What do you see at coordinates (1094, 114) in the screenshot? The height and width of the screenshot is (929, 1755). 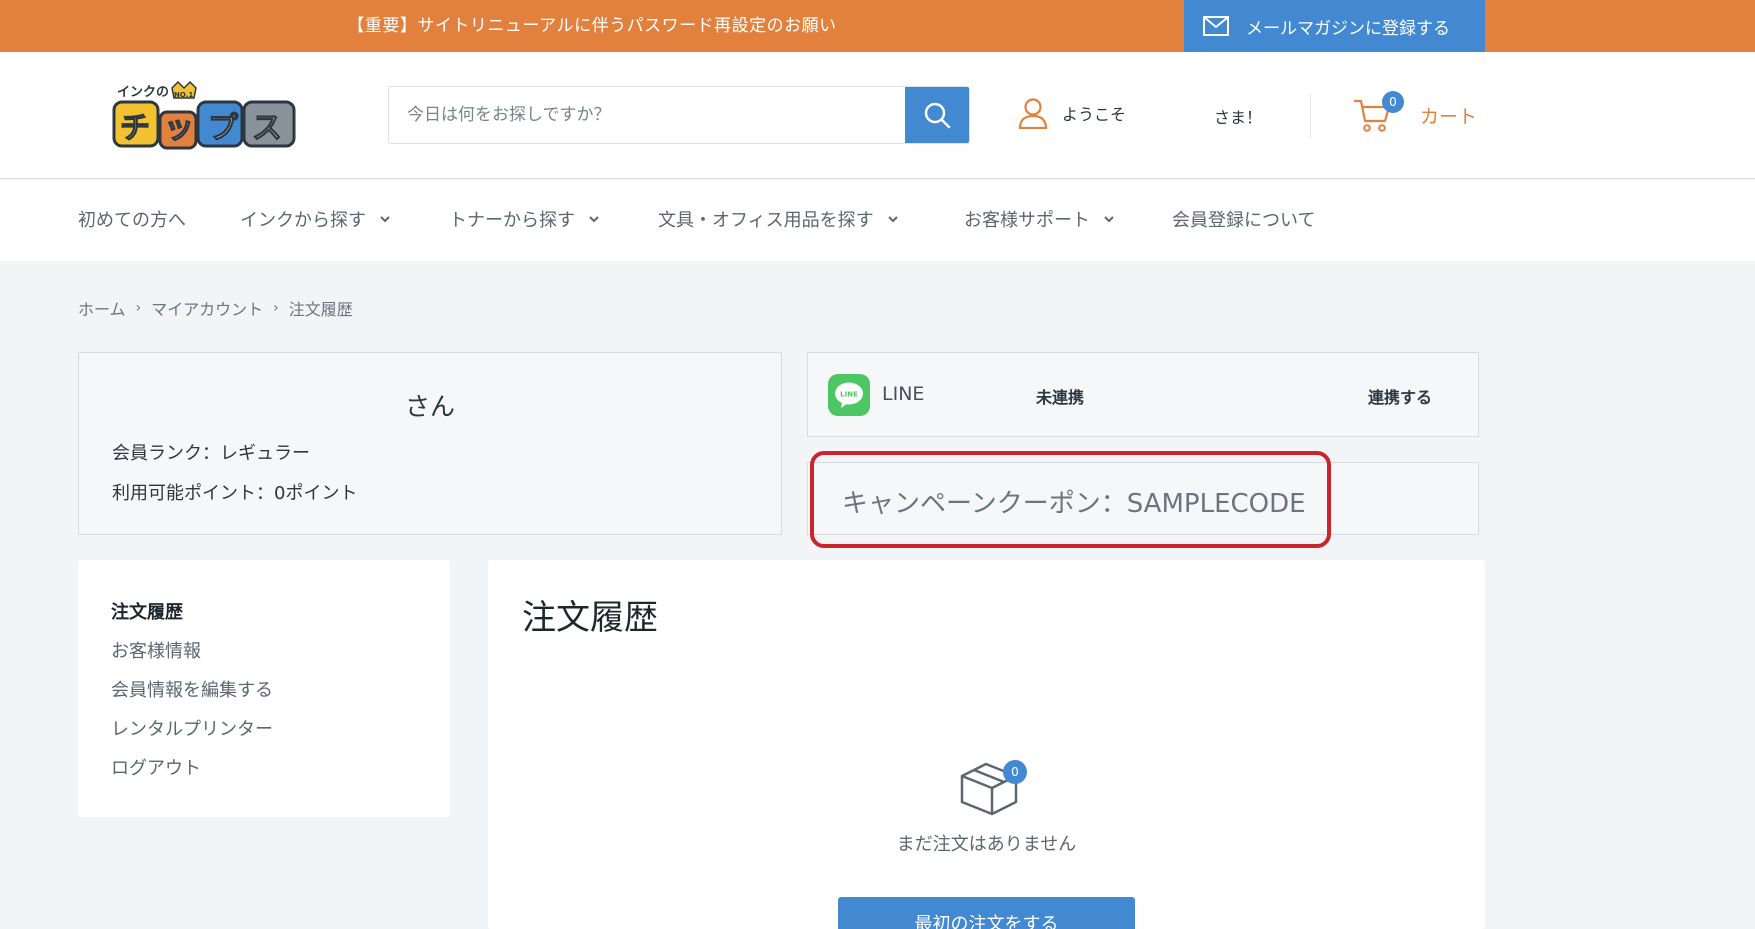 I see `welcome-text: ようこそ` at bounding box center [1094, 114].